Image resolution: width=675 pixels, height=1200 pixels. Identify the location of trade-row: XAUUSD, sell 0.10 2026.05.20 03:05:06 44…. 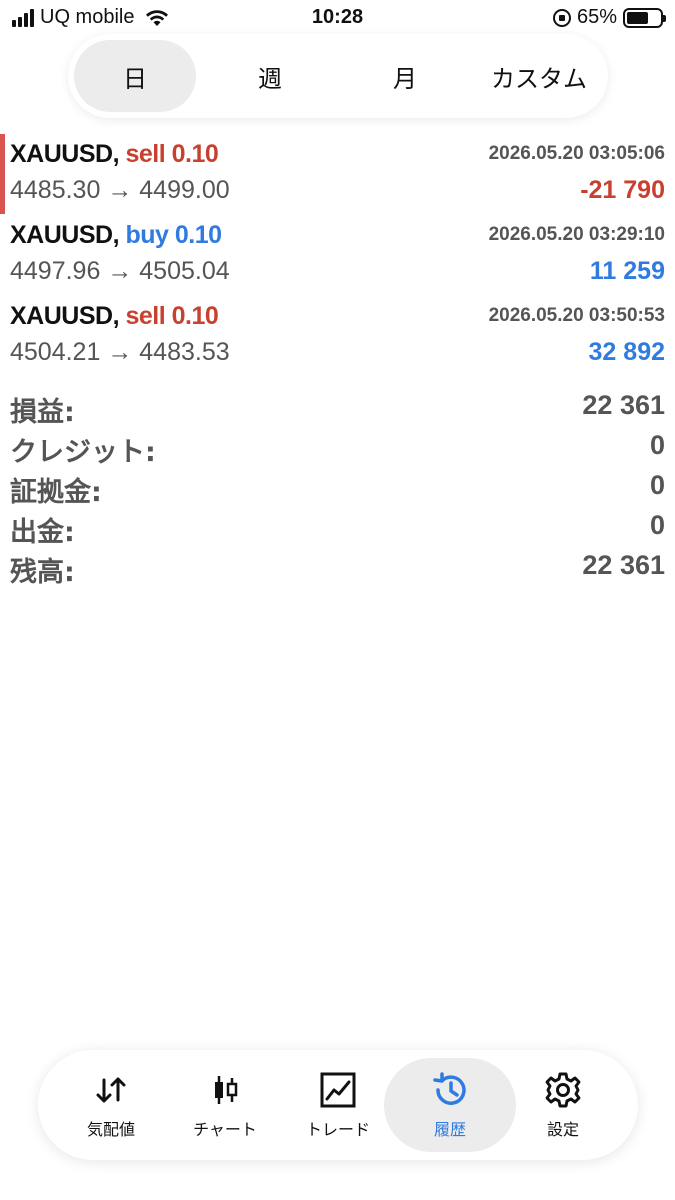
(337, 174).